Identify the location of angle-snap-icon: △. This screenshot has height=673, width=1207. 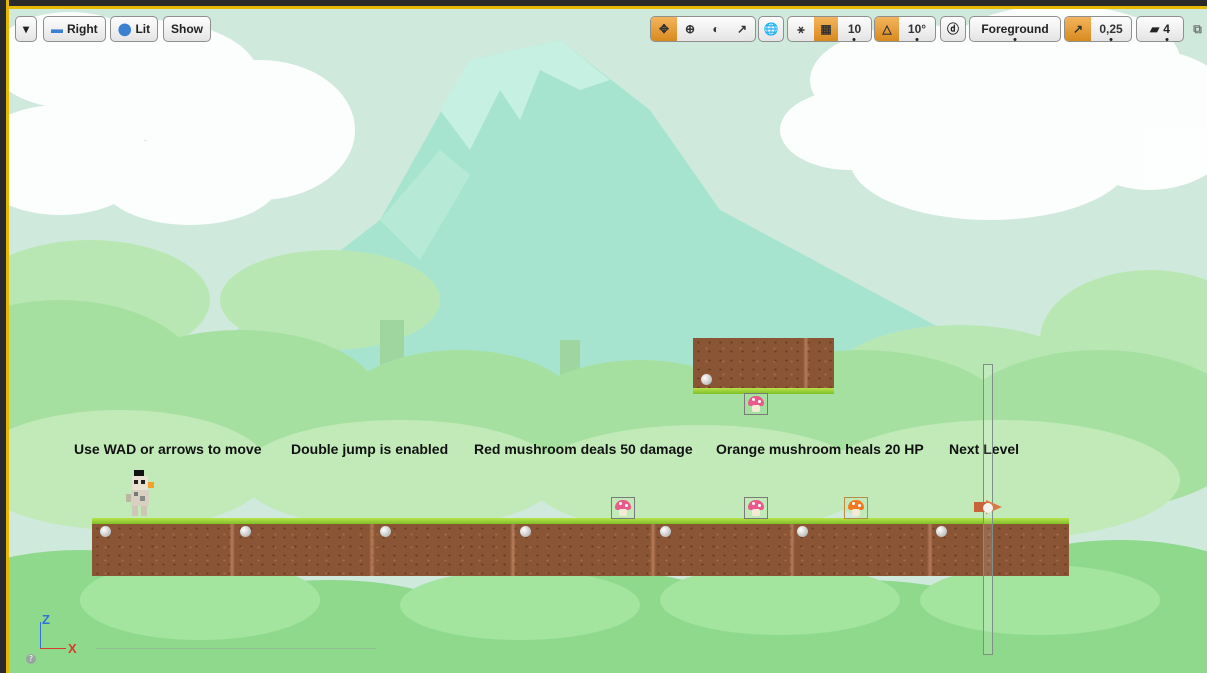
(887, 29).